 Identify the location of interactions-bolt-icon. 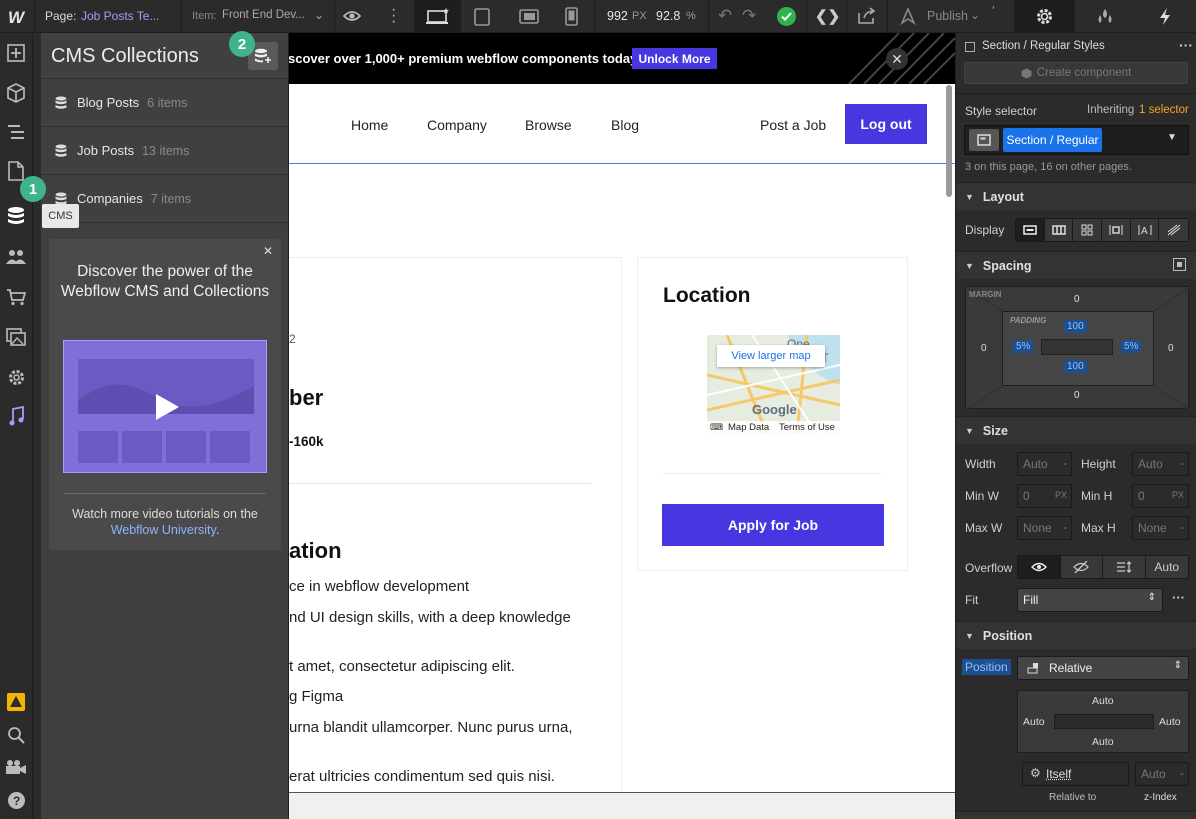
(1165, 16).